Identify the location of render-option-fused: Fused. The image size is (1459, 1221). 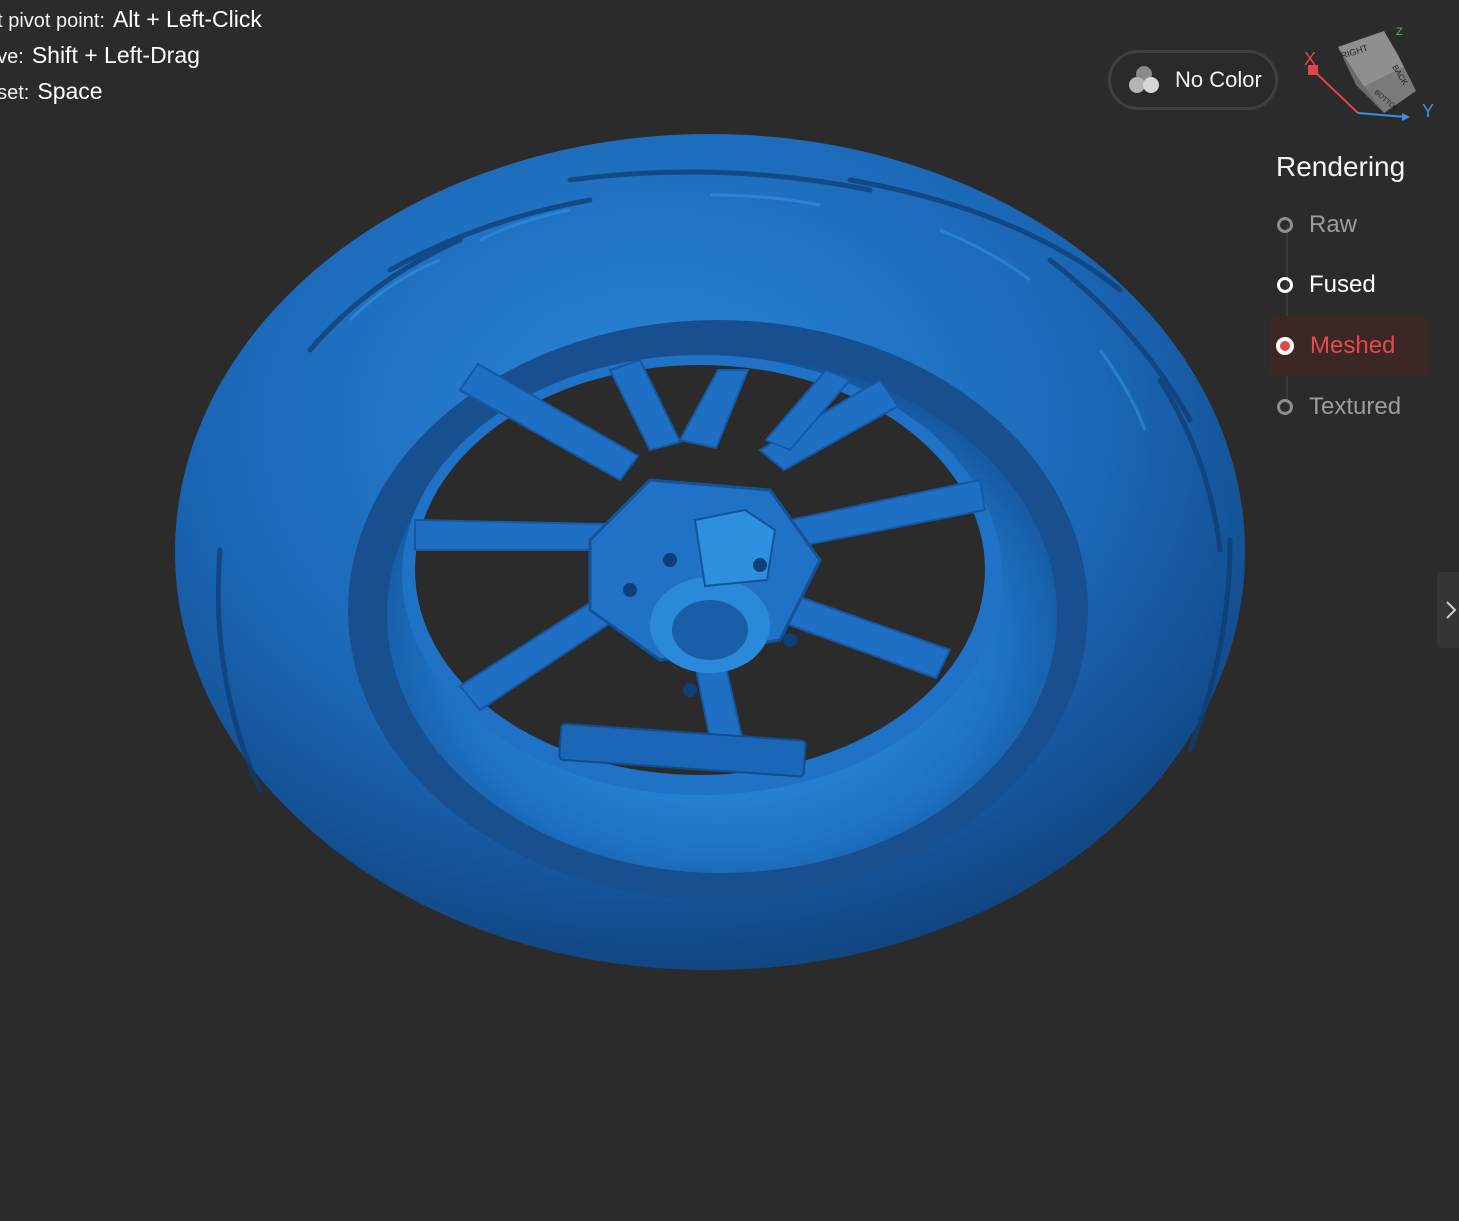
(1348, 285).